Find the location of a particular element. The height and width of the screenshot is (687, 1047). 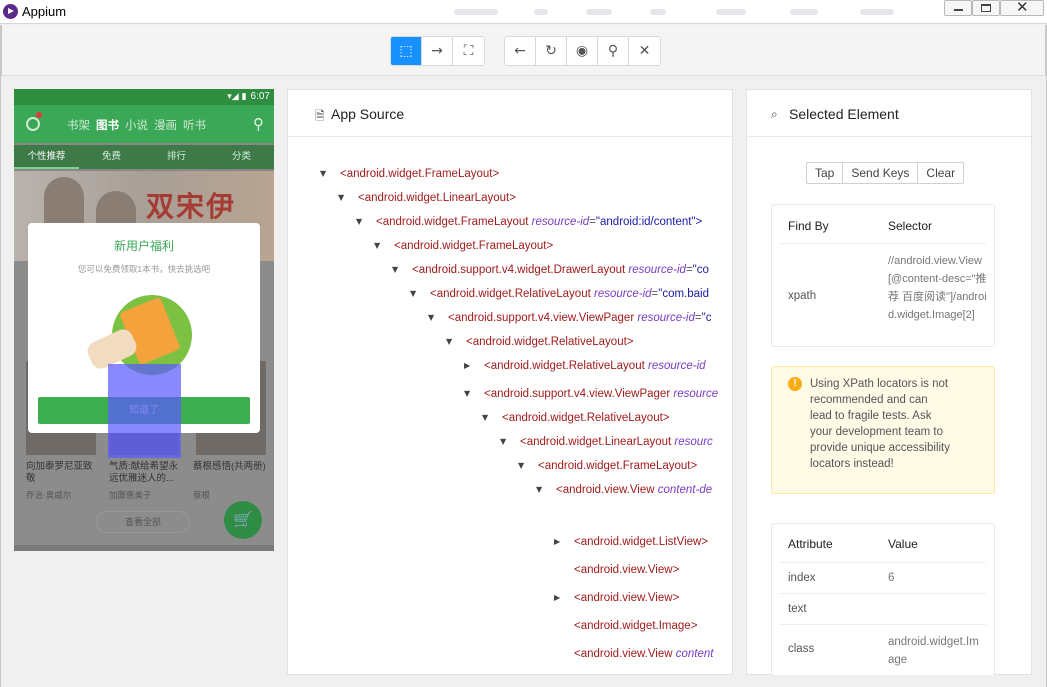

source-tree-node: <android.view.View> is located at coordinates (626, 570).